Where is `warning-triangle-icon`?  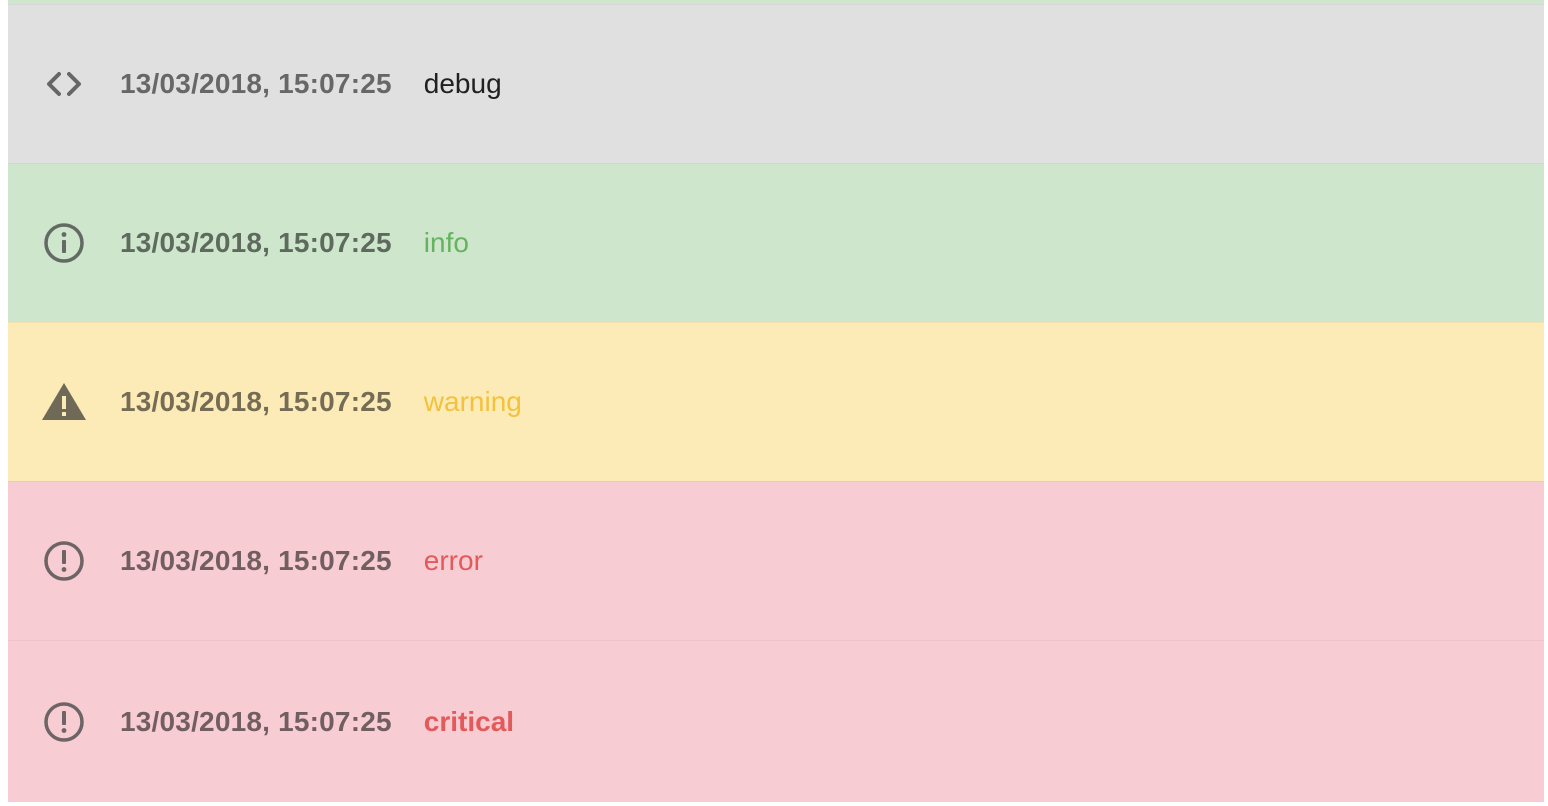 warning-triangle-icon is located at coordinates (64, 402).